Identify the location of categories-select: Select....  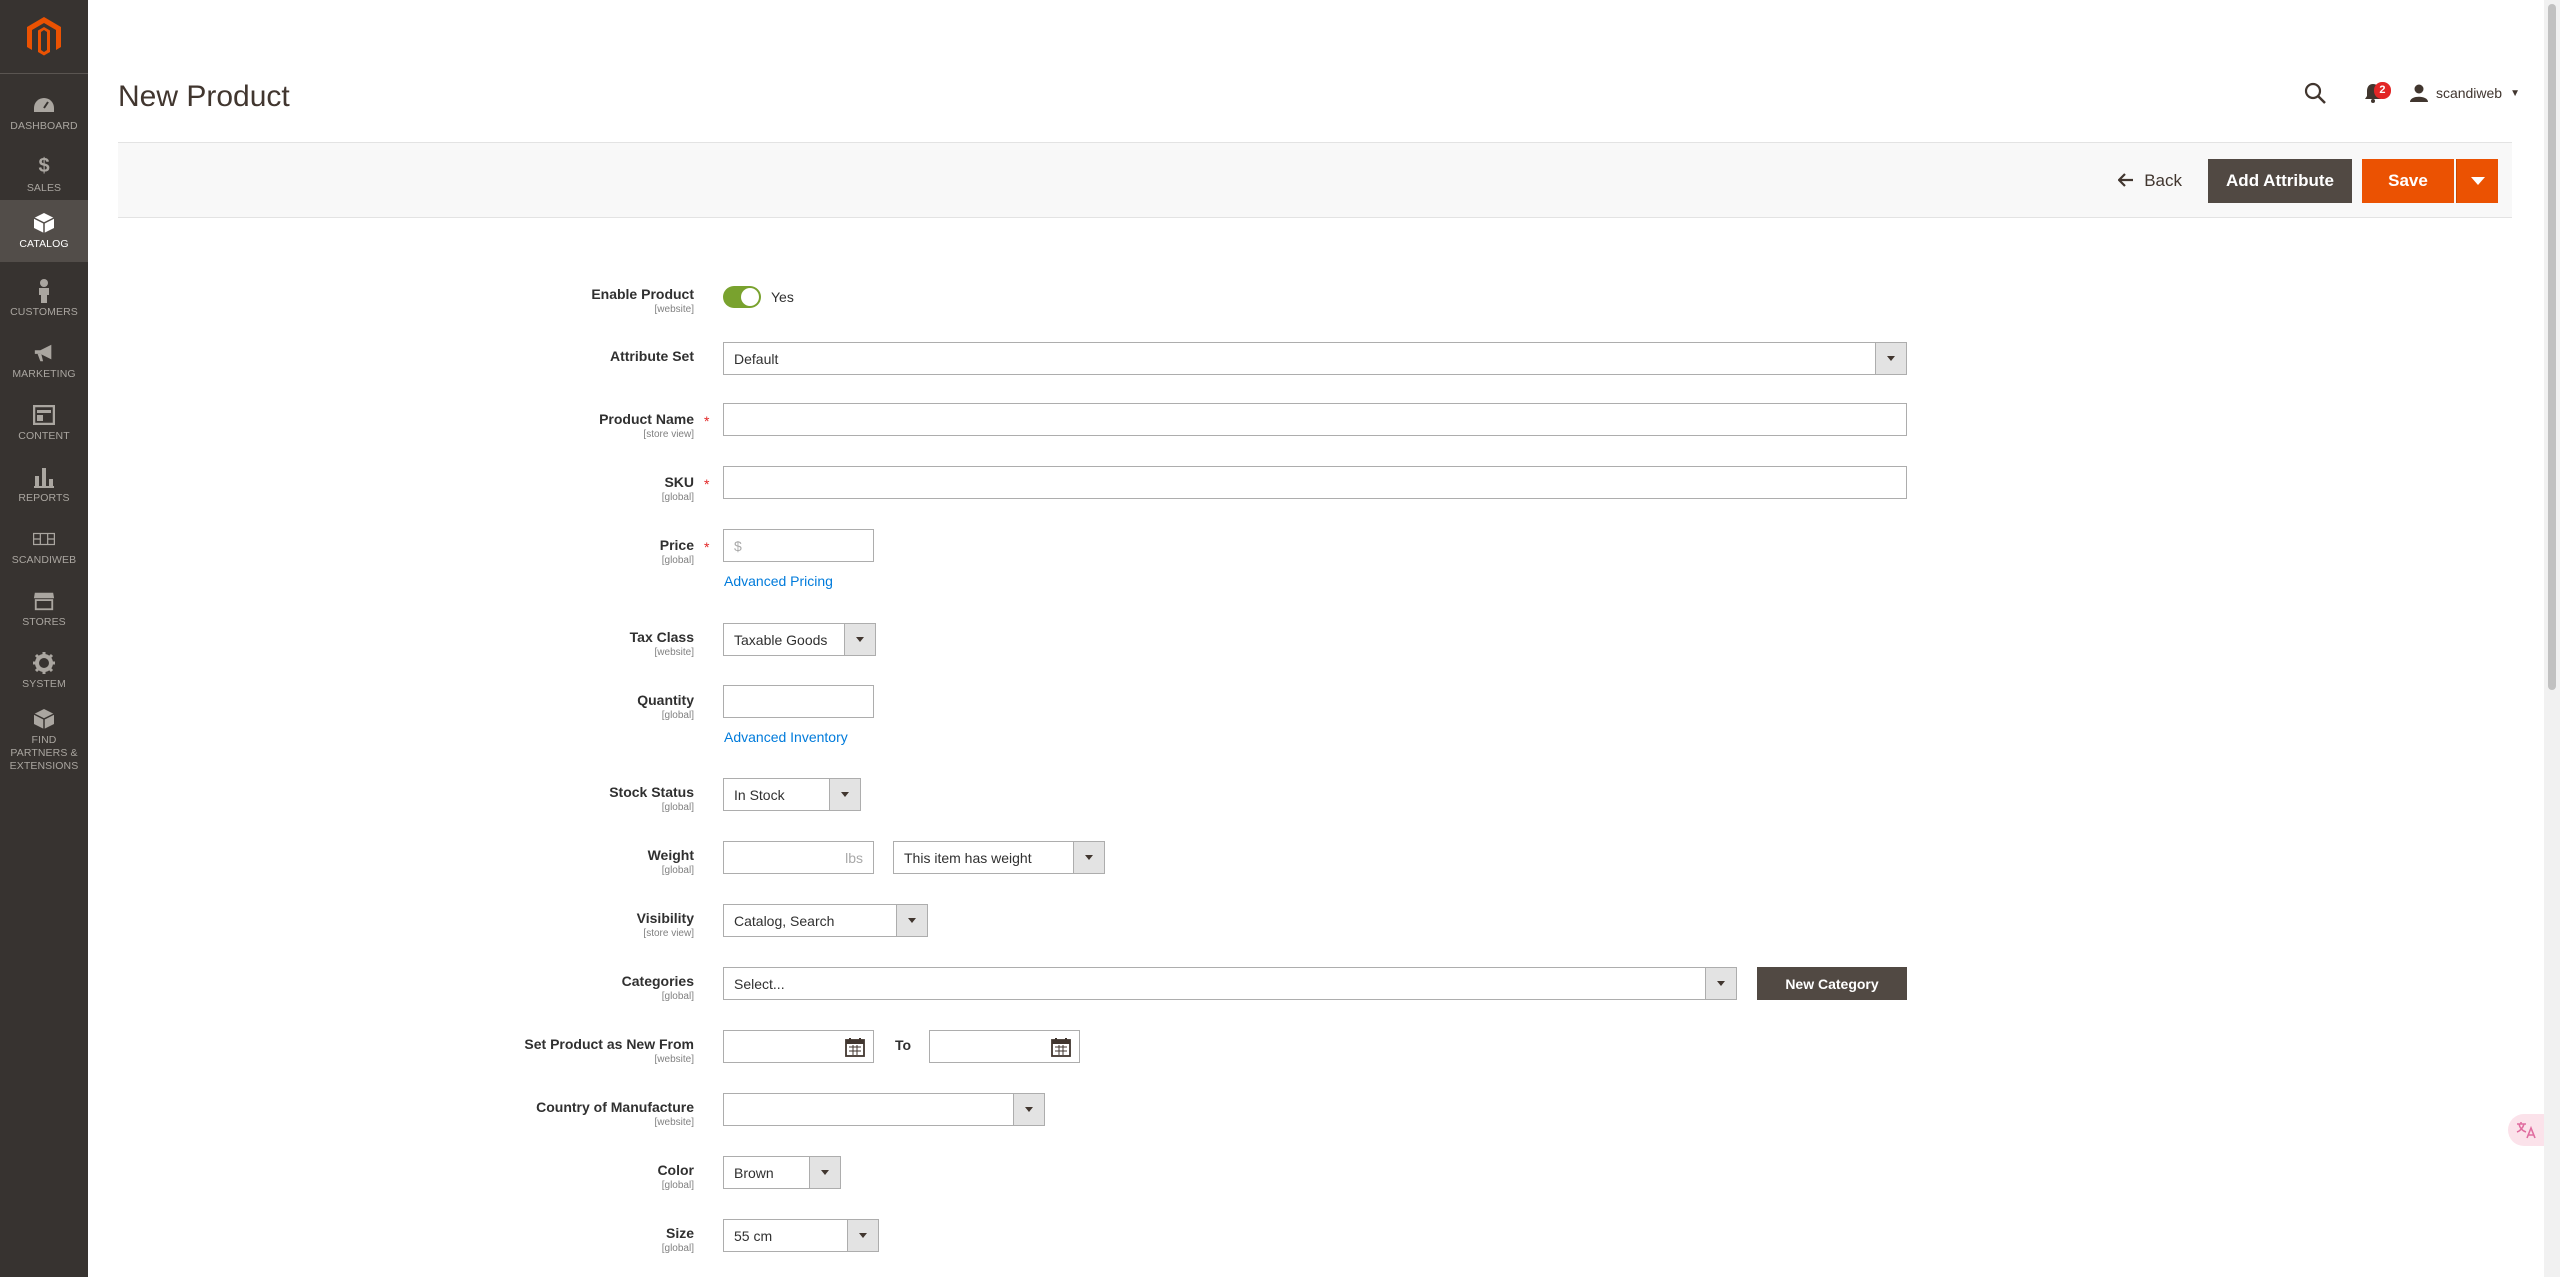
(1230, 983).